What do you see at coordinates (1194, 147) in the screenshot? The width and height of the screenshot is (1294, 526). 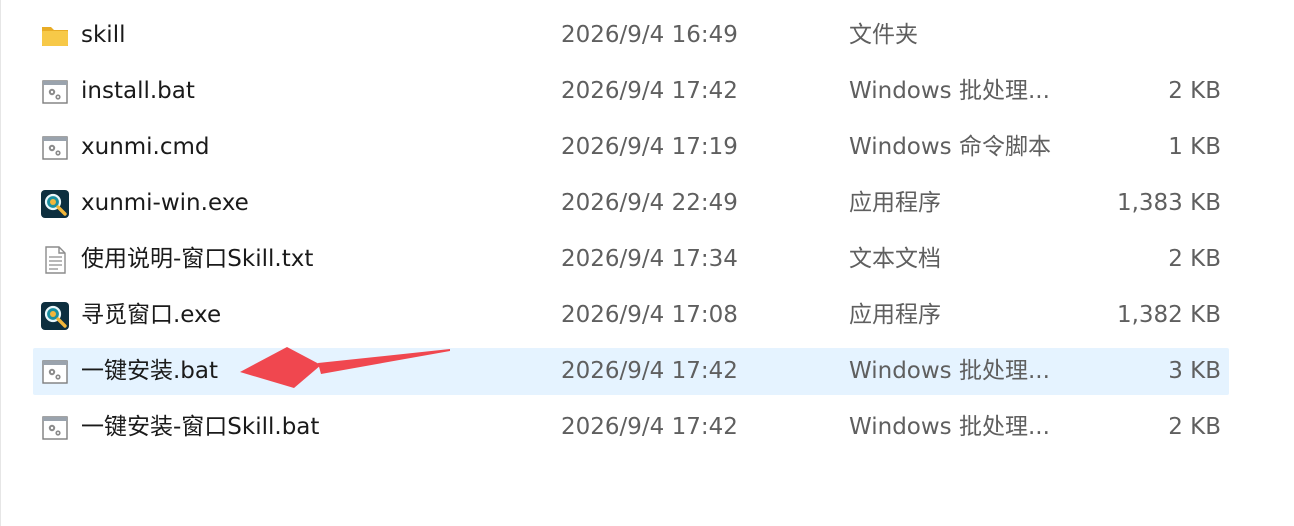 I see `file-size: 1 KB` at bounding box center [1194, 147].